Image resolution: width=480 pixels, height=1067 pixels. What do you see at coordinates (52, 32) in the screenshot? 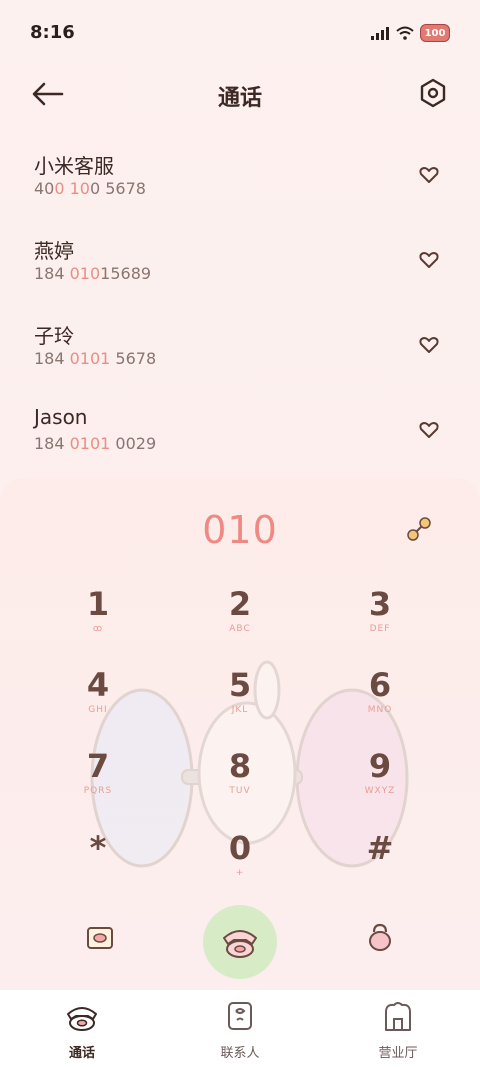
I see `status-time: 8:16` at bounding box center [52, 32].